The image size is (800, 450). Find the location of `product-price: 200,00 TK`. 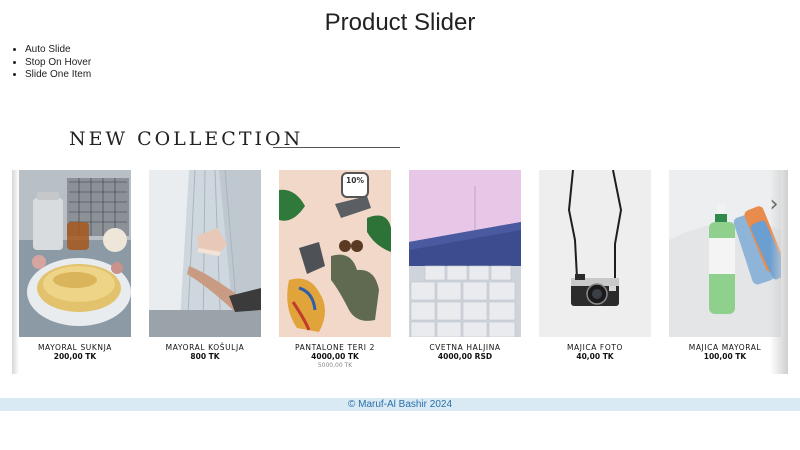

product-price: 200,00 TK is located at coordinates (75, 356).